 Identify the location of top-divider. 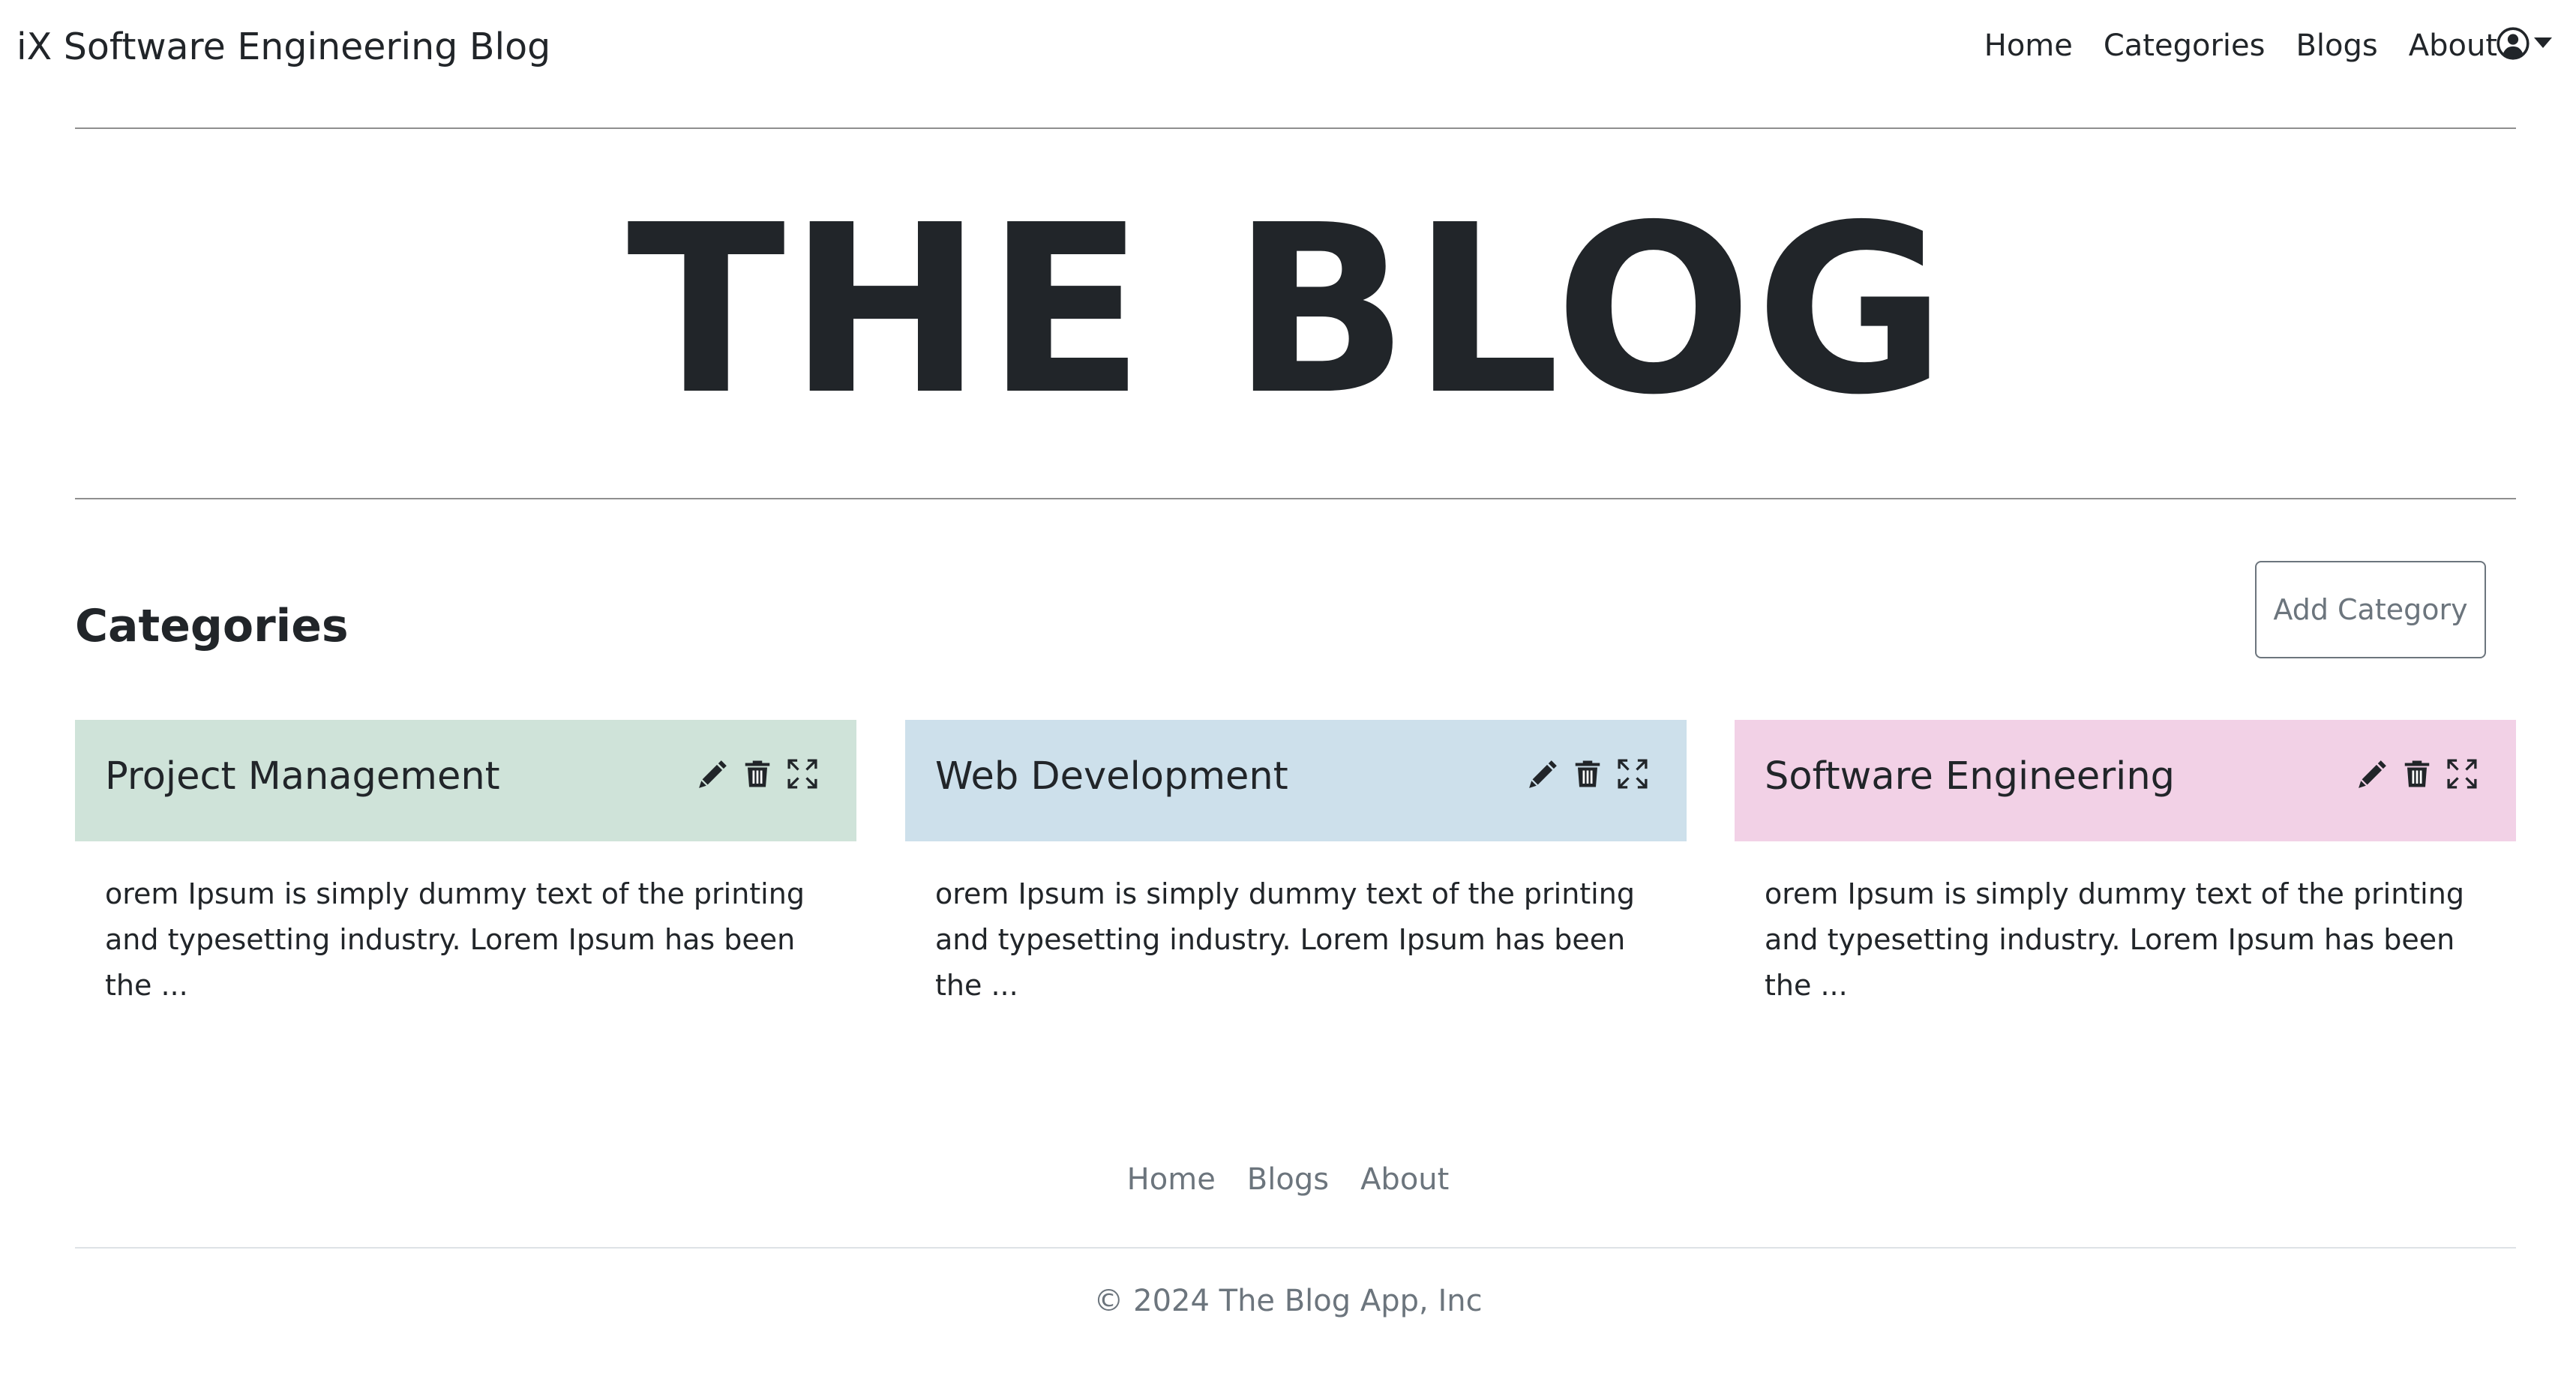
(1296, 128).